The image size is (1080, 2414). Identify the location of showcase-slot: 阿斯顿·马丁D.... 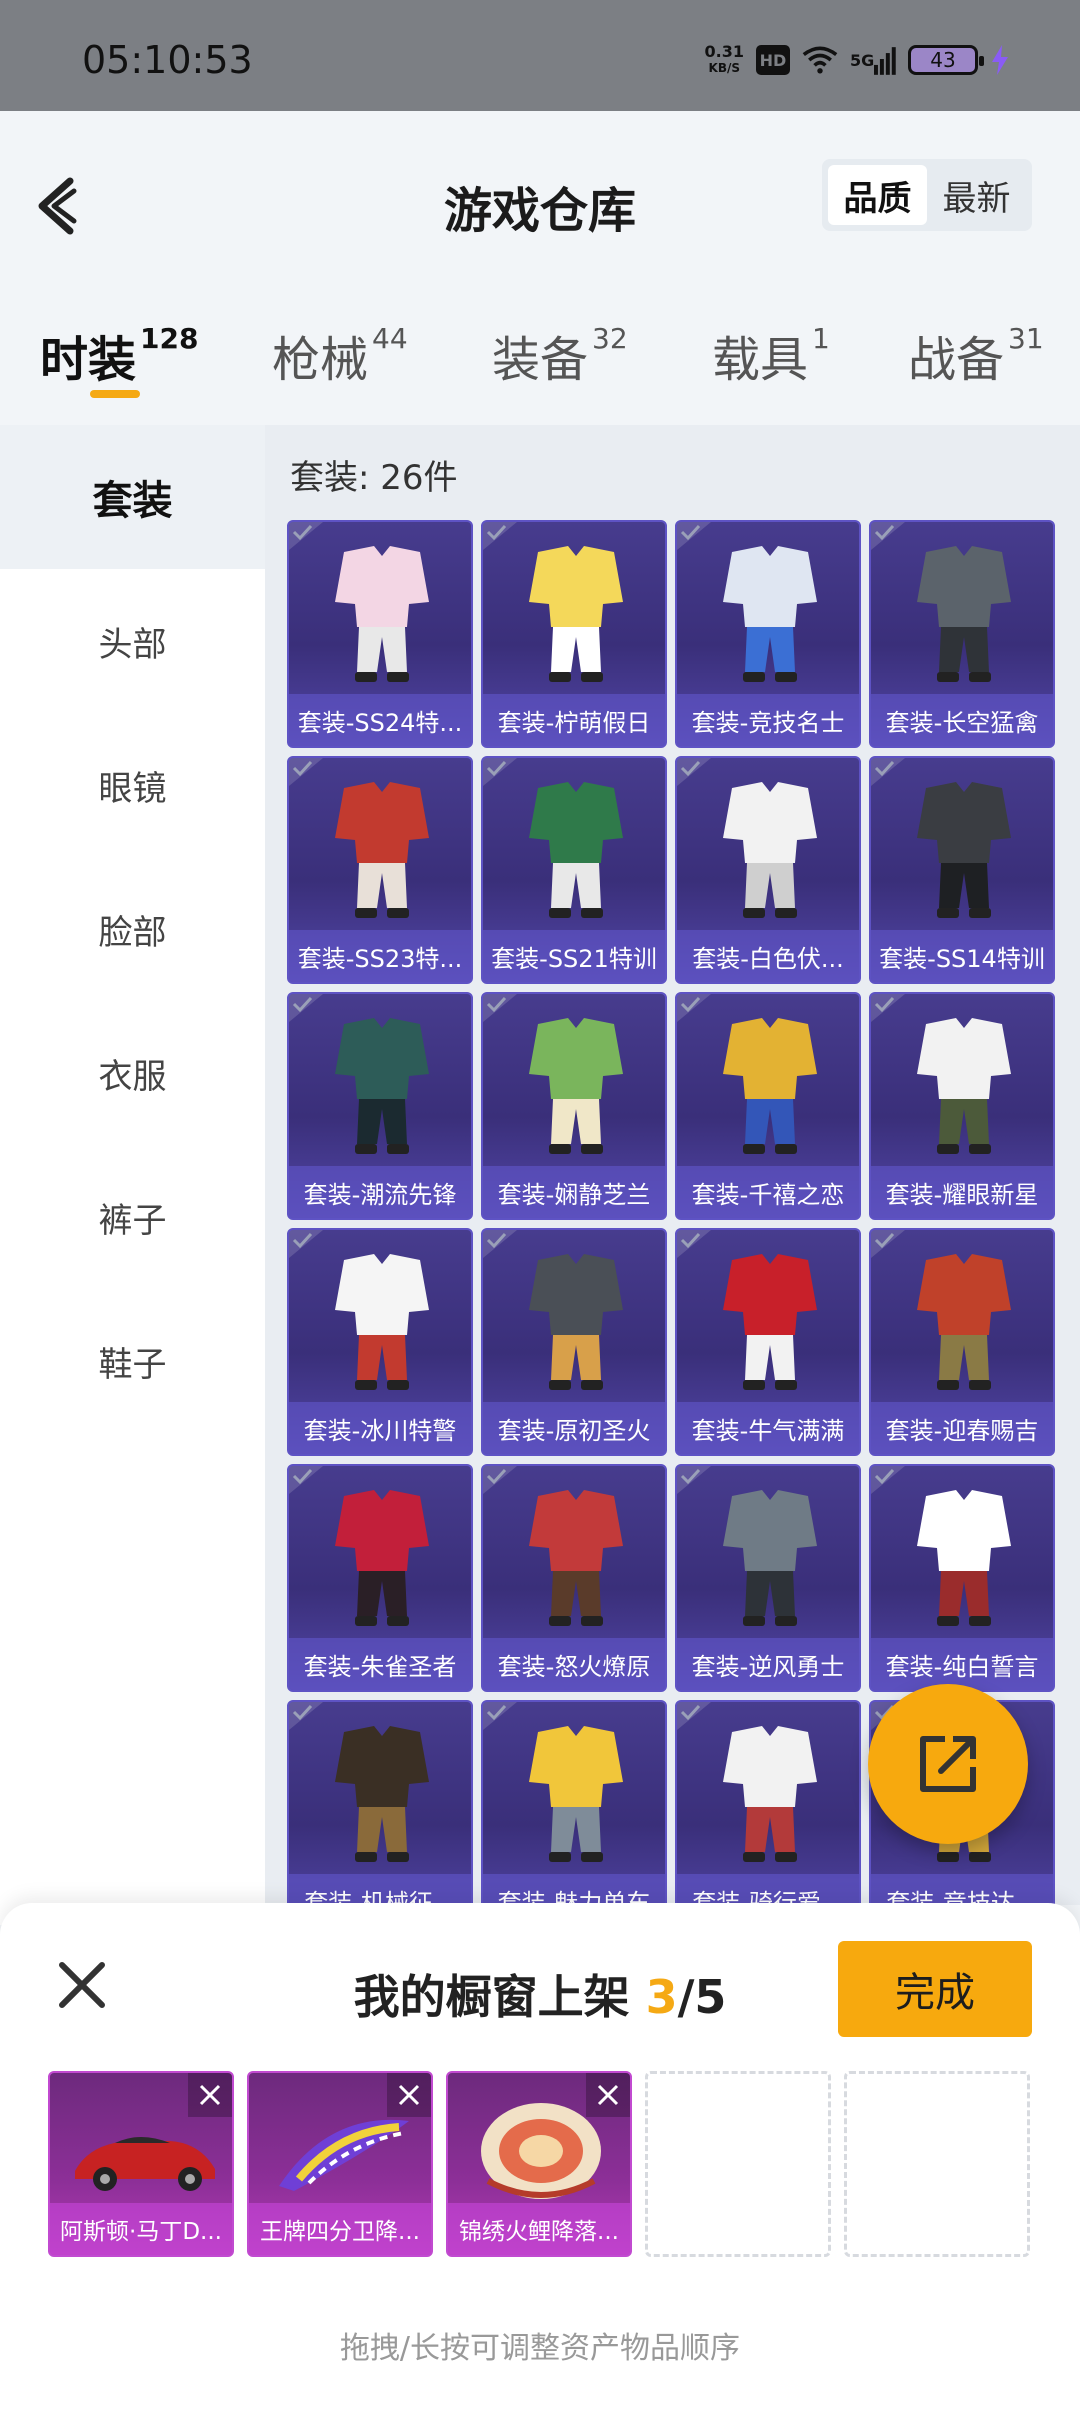
(141, 2164).